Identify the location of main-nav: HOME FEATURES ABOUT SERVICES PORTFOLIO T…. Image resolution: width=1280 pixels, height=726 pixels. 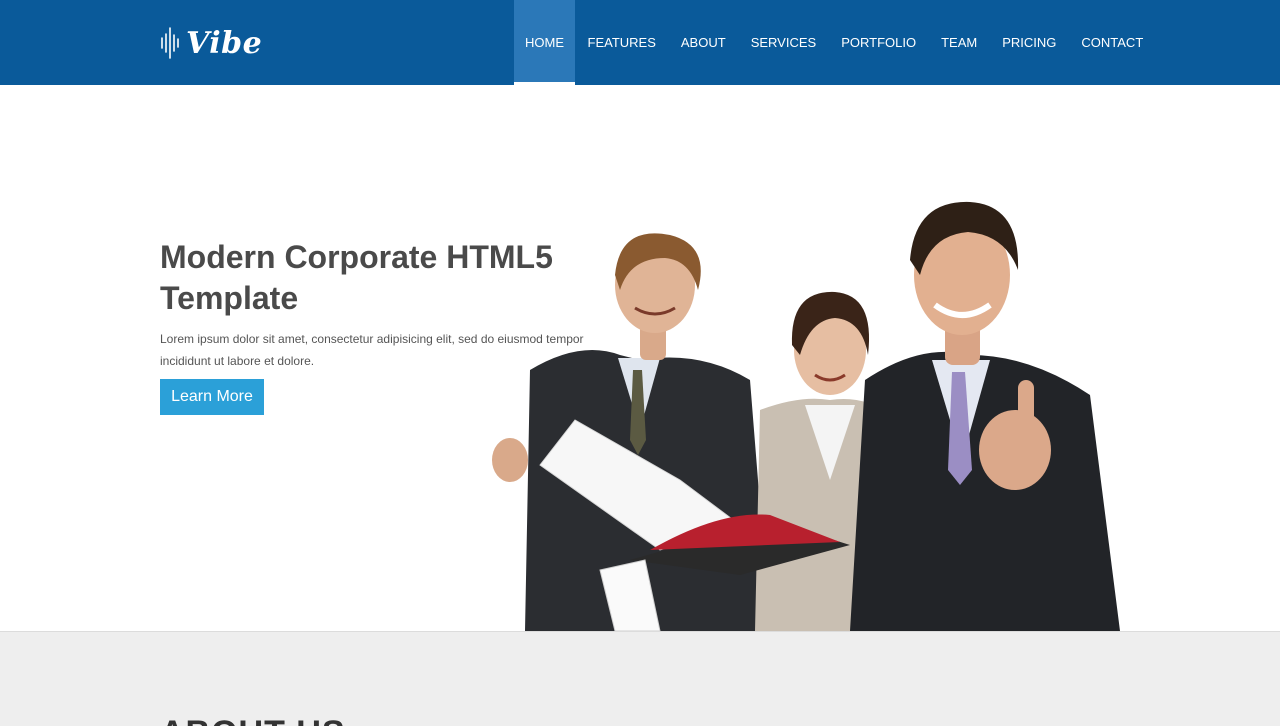
(835, 42).